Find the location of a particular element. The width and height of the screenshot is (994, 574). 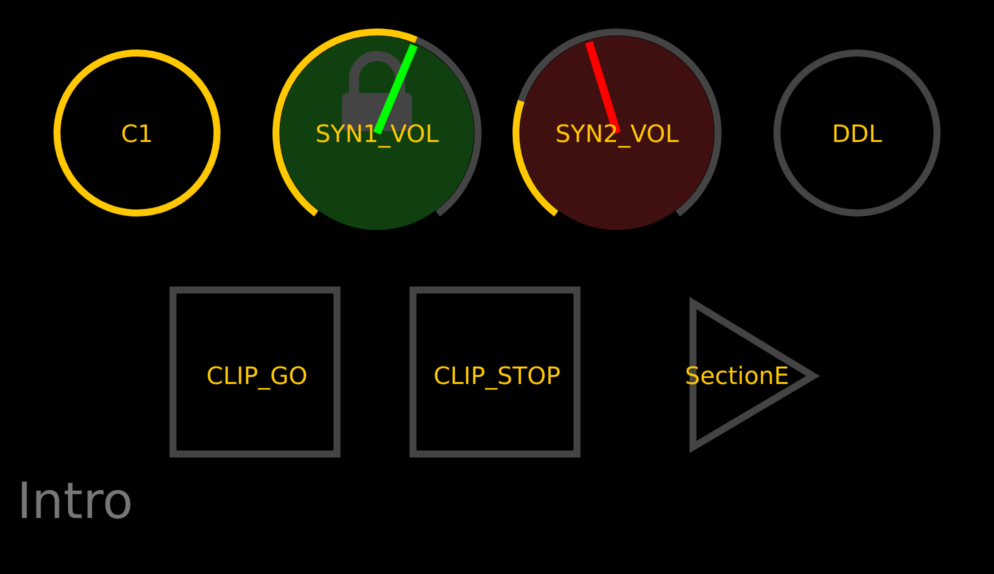

control-label: DDL is located at coordinates (857, 134).